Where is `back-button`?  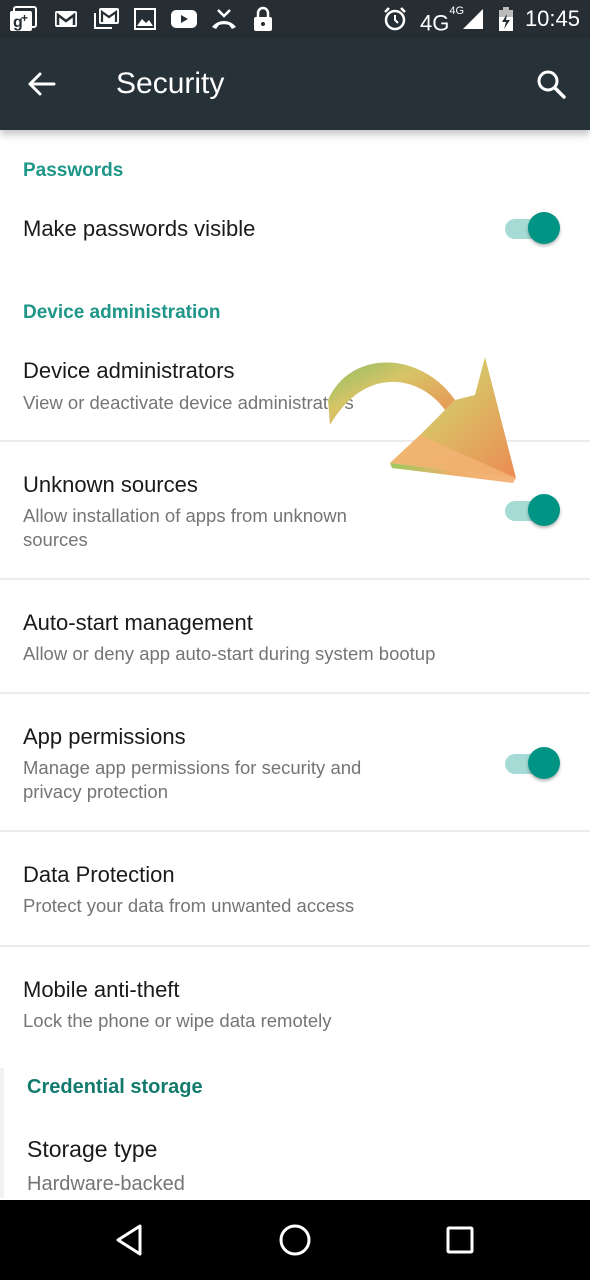
back-button is located at coordinates (42, 84).